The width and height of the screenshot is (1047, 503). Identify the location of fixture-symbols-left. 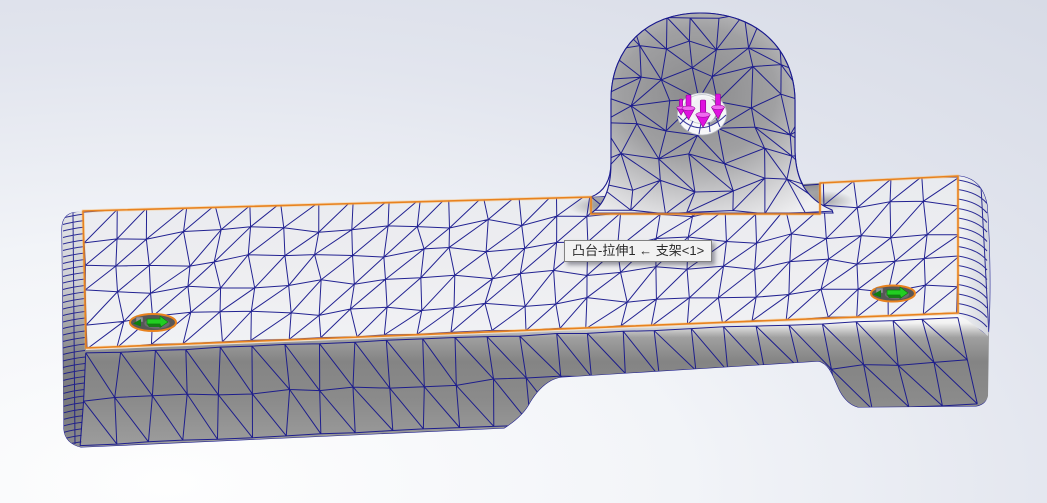
(153, 322).